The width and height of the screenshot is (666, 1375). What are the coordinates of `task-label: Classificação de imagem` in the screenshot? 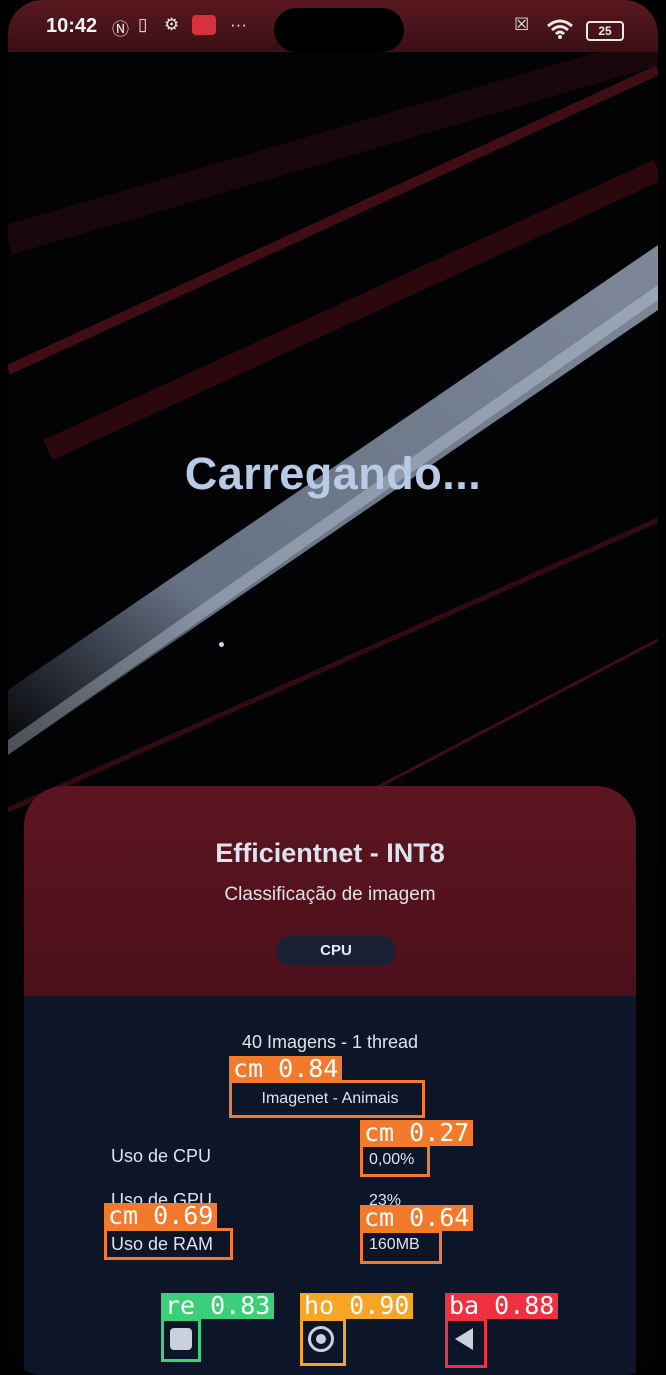 It's located at (330, 894).